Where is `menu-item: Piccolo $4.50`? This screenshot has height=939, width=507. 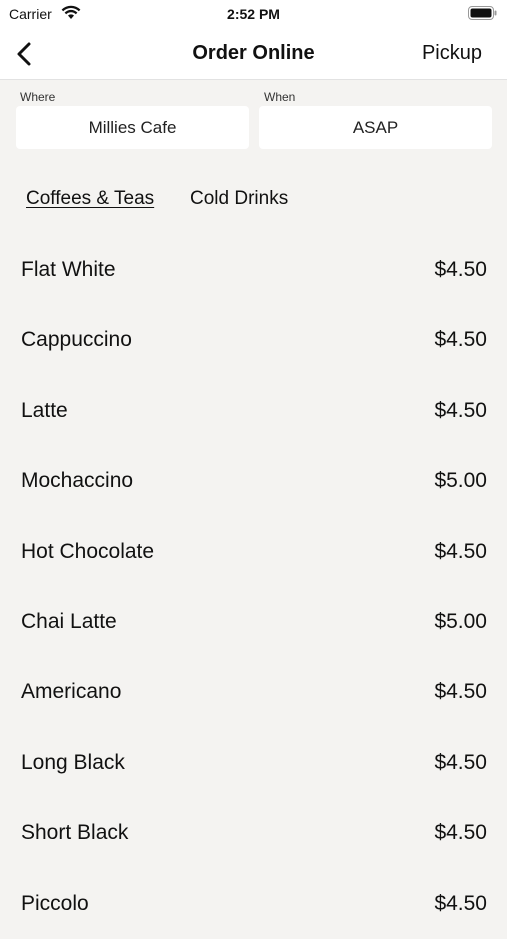 menu-item: Piccolo $4.50 is located at coordinates (253, 904).